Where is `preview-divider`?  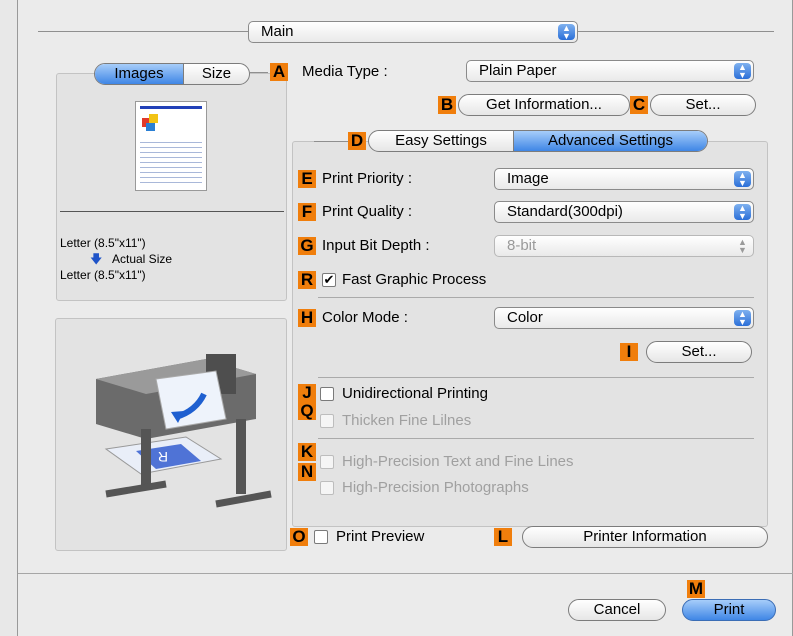
preview-divider is located at coordinates (172, 211).